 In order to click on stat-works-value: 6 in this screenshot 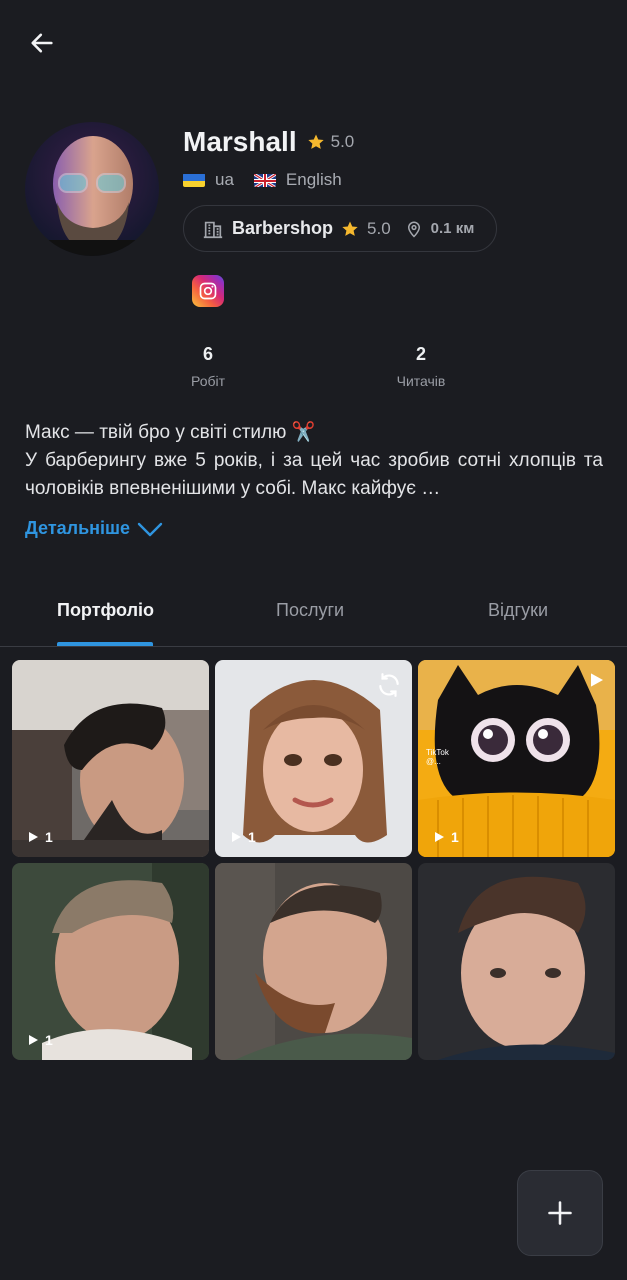, I will do `click(207, 354)`.